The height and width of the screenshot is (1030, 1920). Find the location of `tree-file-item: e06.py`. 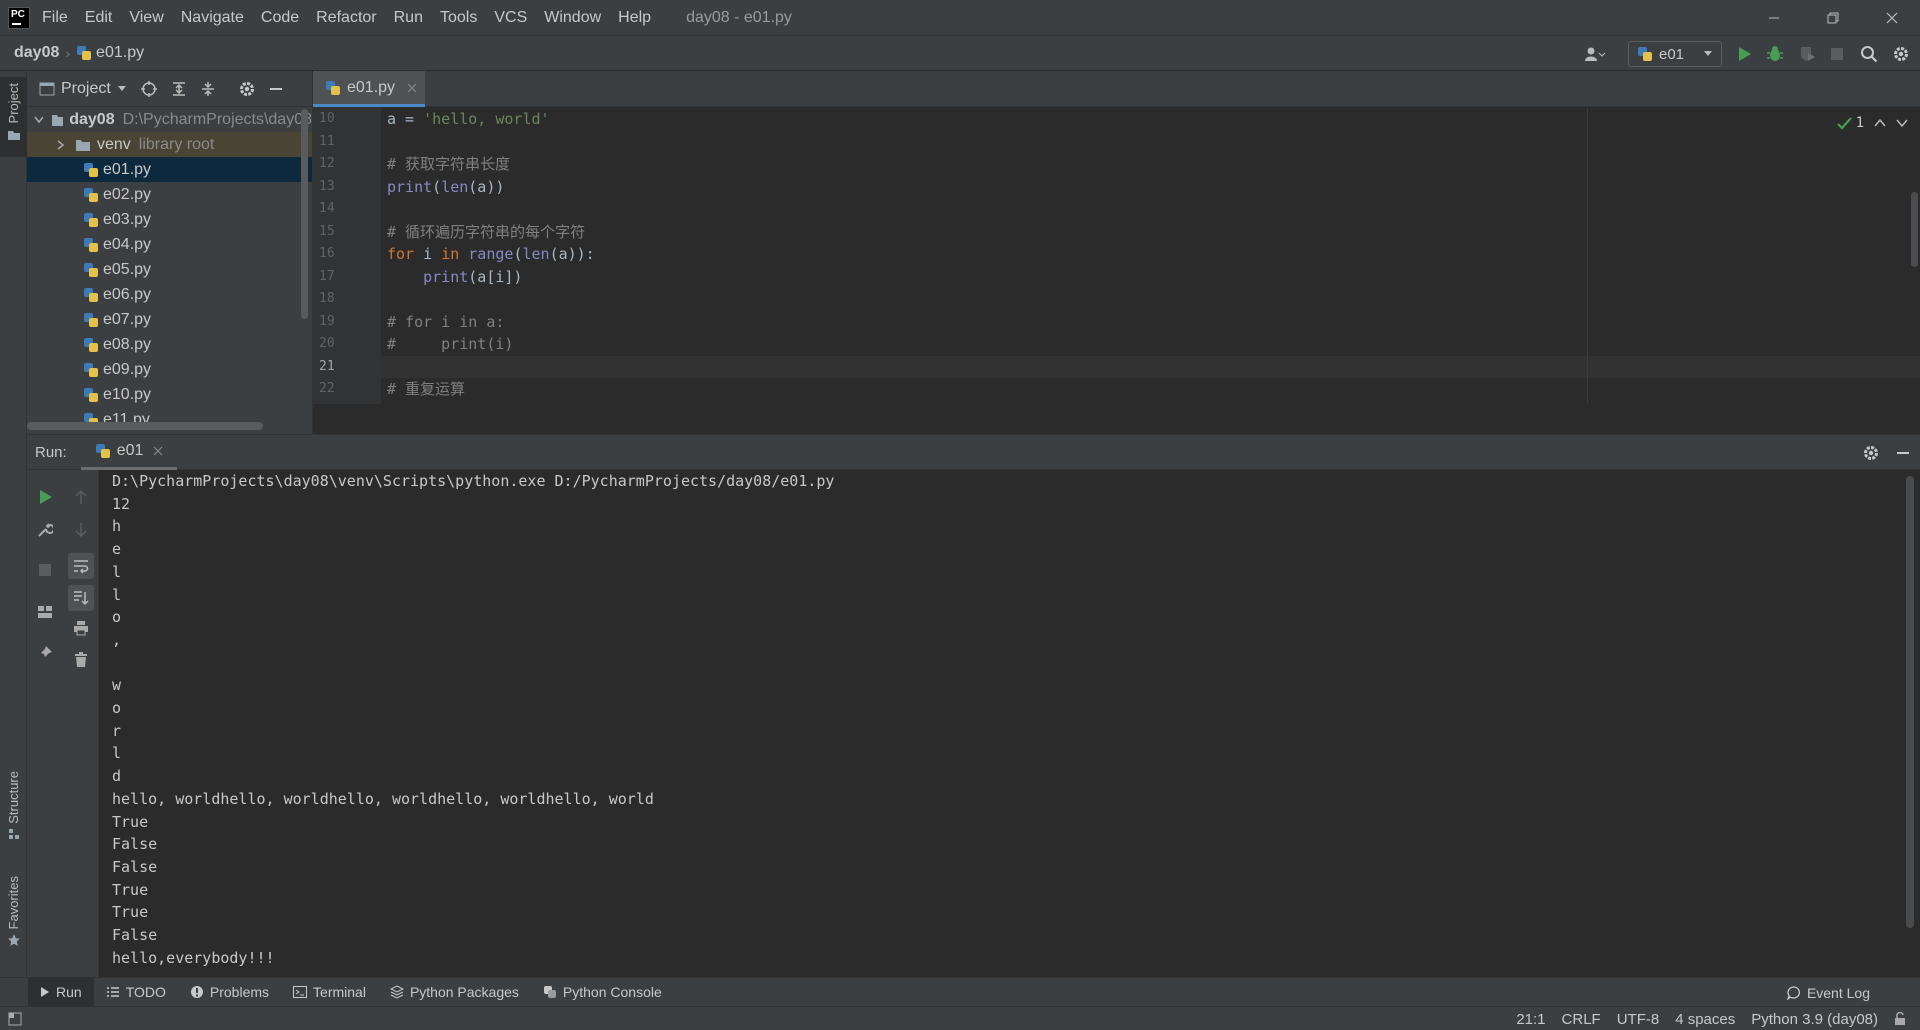

tree-file-item: e06.py is located at coordinates (169, 294).